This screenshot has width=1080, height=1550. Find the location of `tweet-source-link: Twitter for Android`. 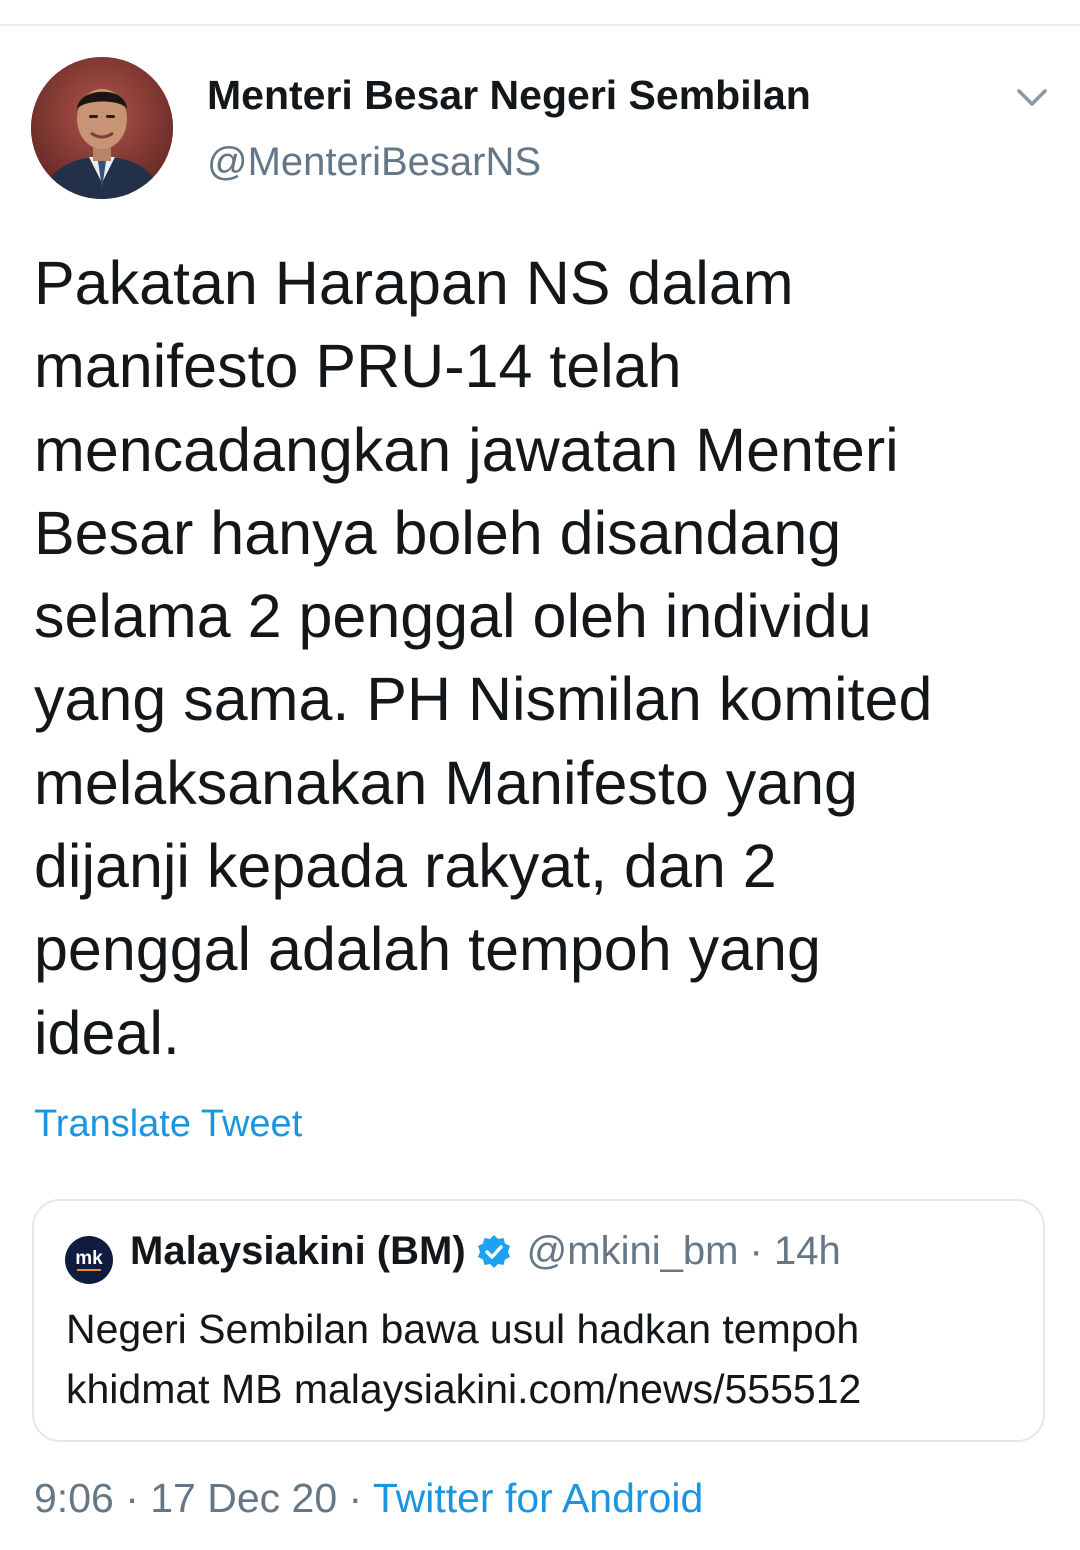

tweet-source-link: Twitter for Android is located at coordinates (538, 1498).